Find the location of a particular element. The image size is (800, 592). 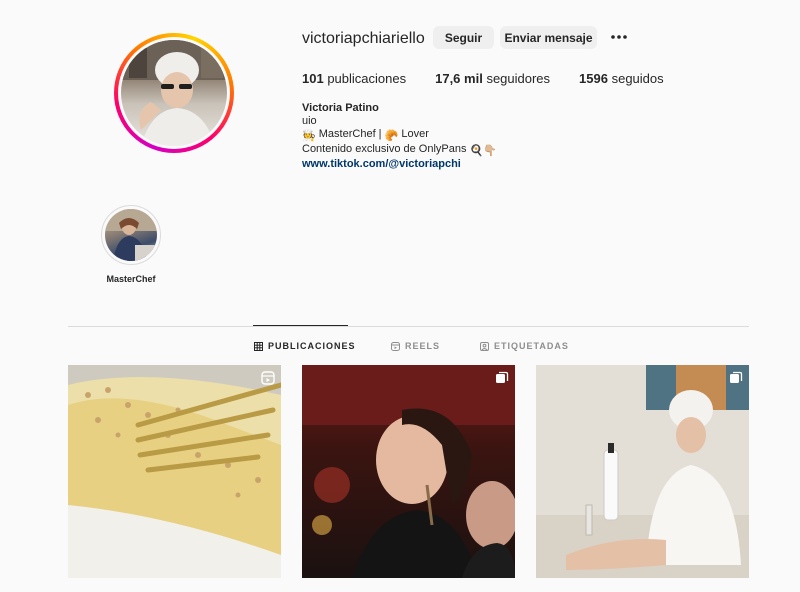

tab-posts: PUBLICACIONES is located at coordinates (305, 346).